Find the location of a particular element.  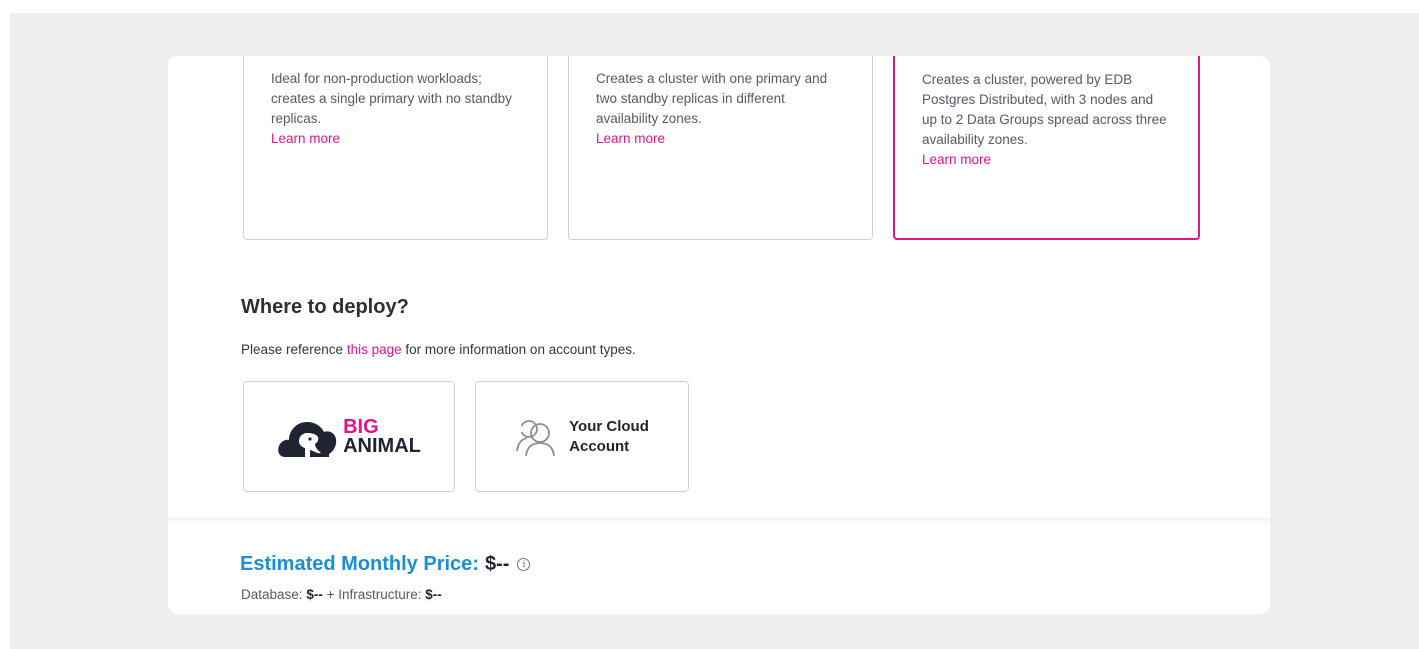

database-value: $-- is located at coordinates (314, 594).